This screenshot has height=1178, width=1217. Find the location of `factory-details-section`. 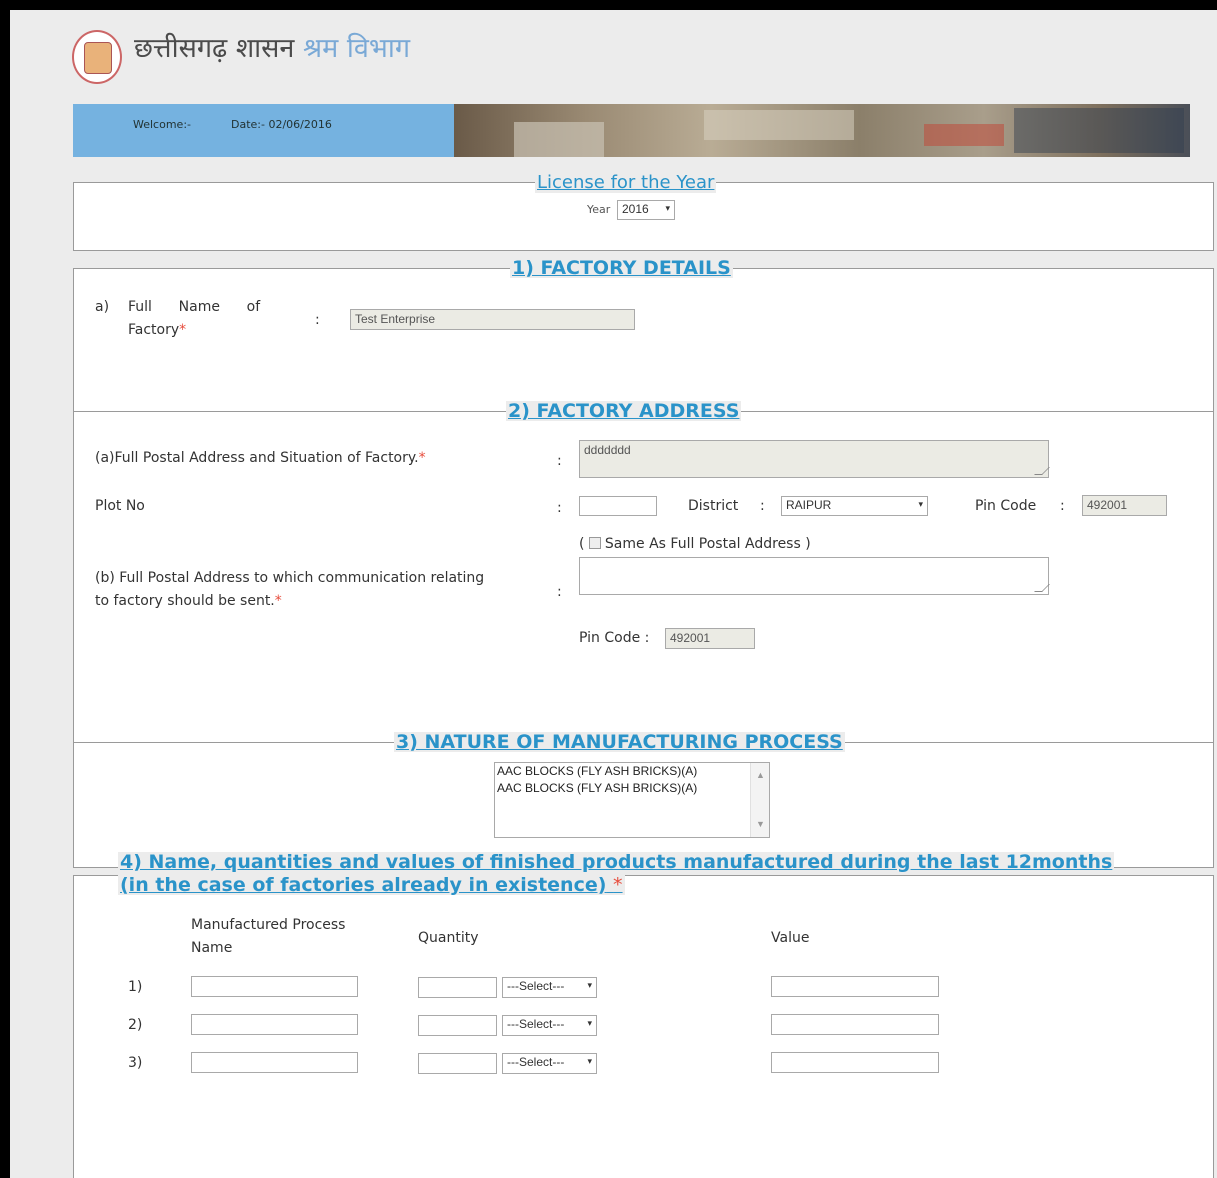

factory-details-section is located at coordinates (643, 342).